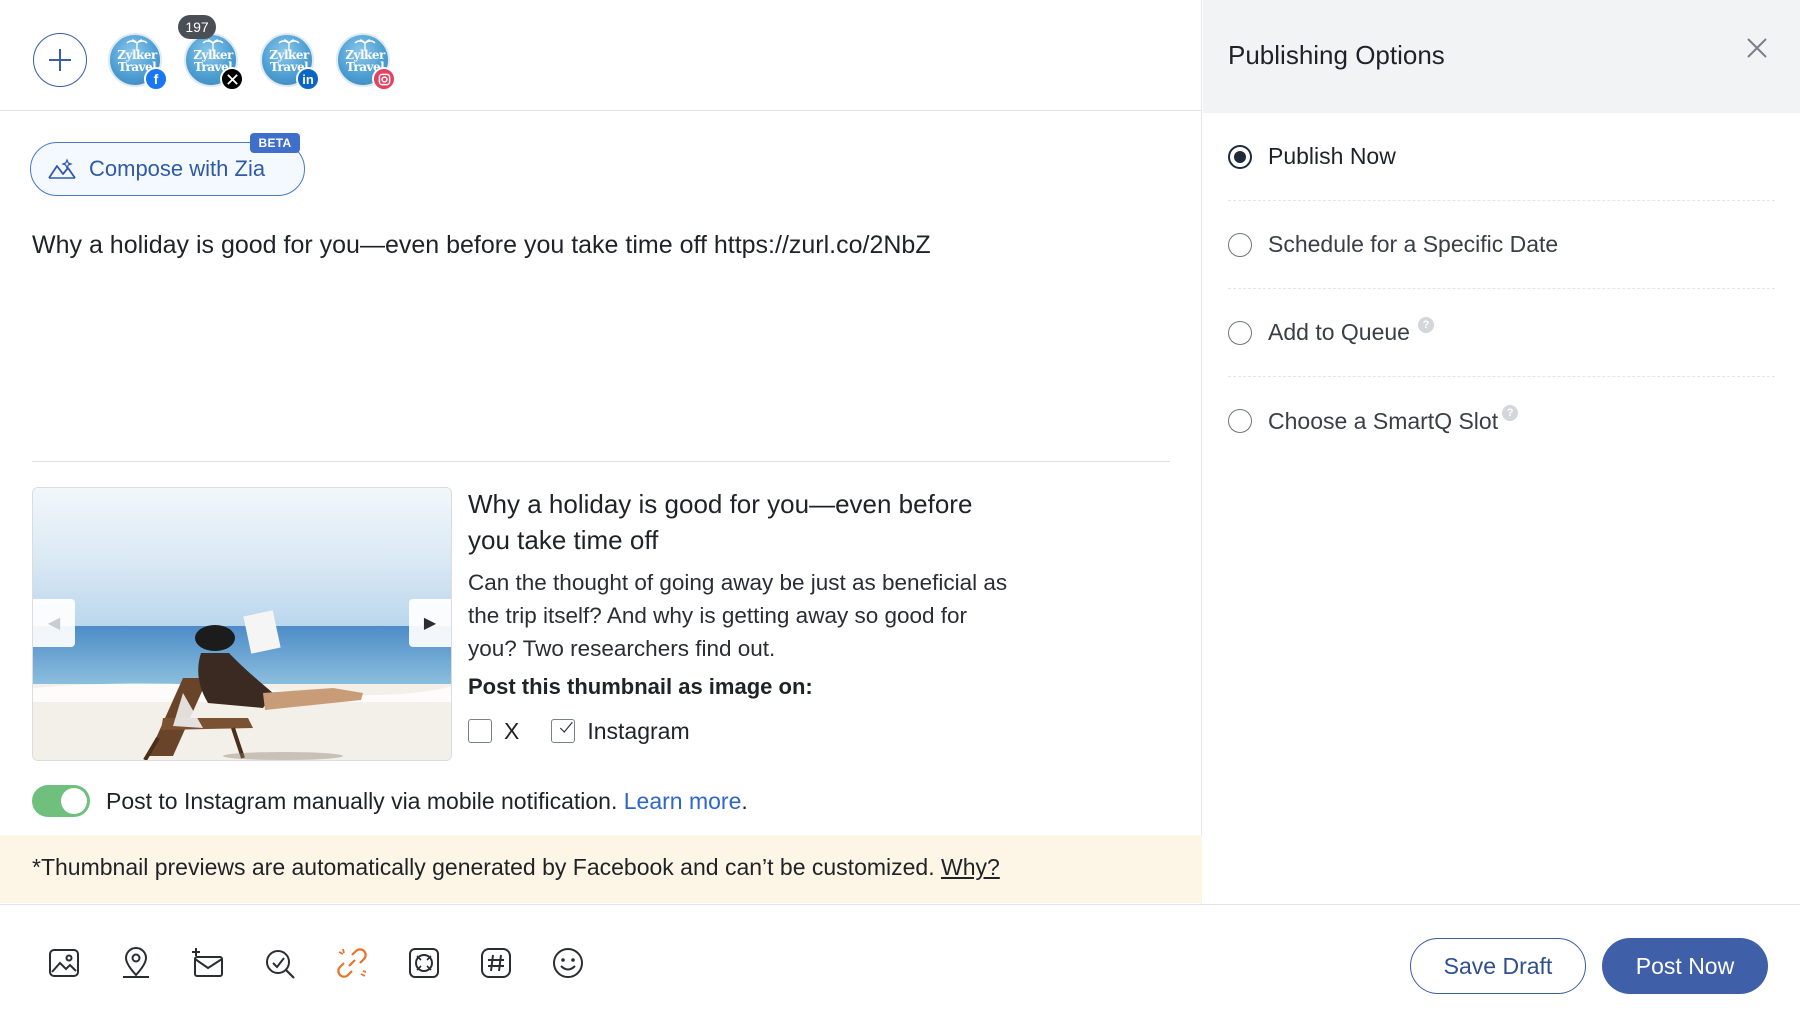 The image size is (1800, 1024). What do you see at coordinates (177, 168) in the screenshot?
I see `compose-with-zia-label: Compose with Zia` at bounding box center [177, 168].